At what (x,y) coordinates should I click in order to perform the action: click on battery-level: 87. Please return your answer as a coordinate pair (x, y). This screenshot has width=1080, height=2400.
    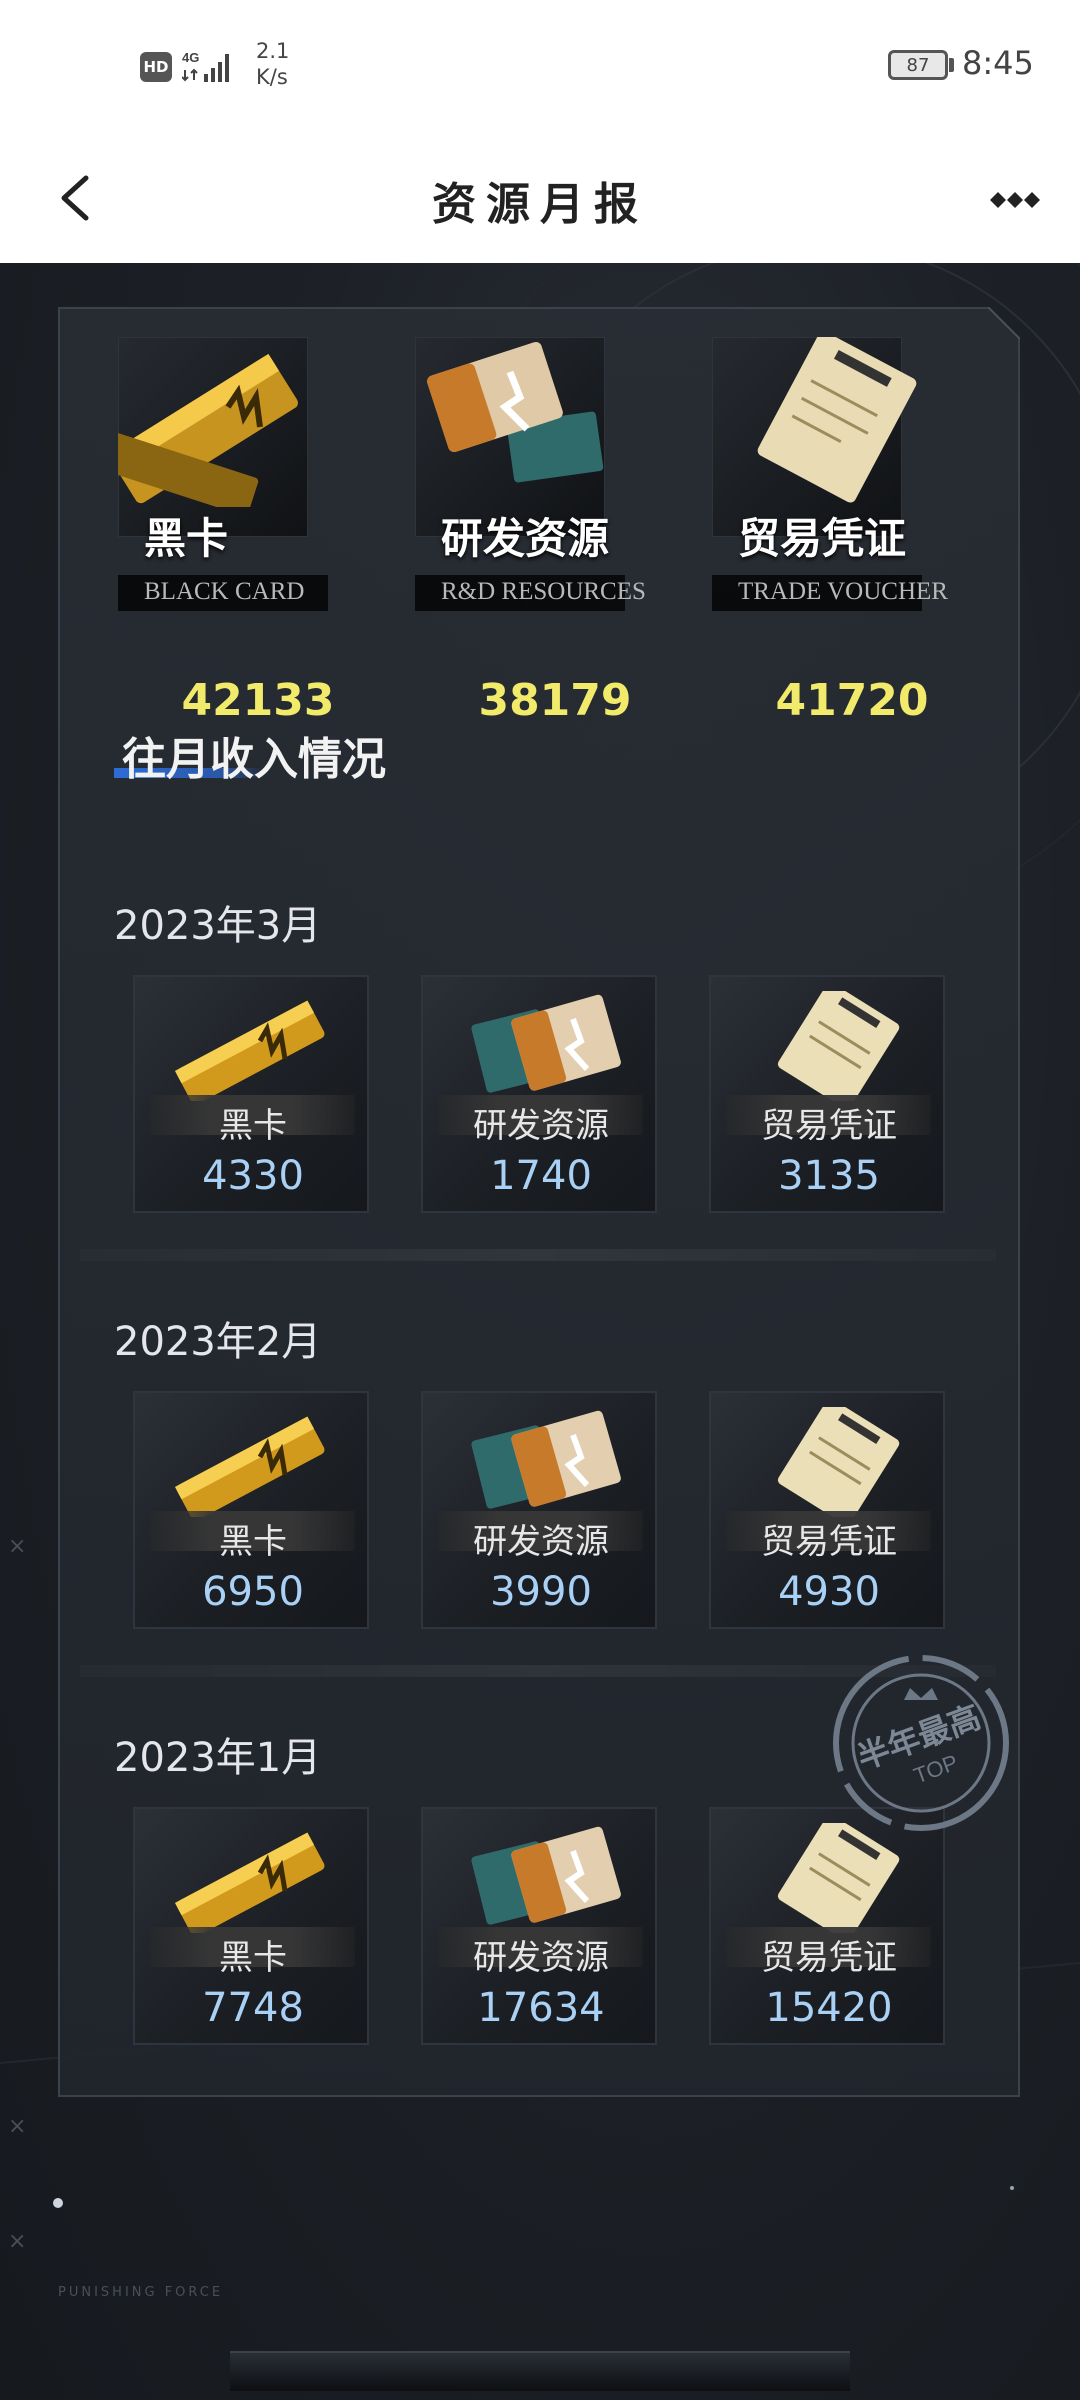
    Looking at the image, I should click on (918, 65).